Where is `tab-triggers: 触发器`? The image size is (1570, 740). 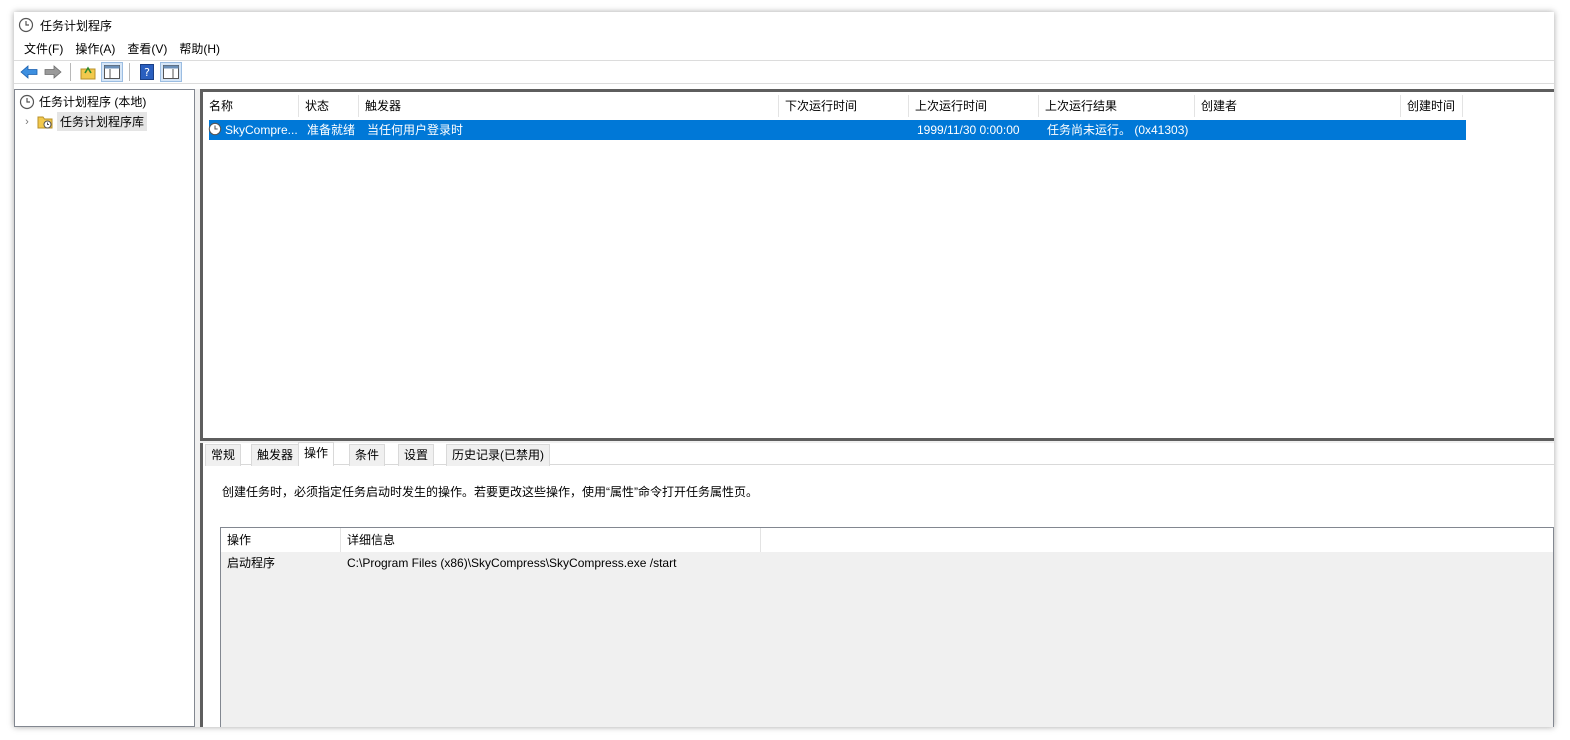 tab-triggers: 触发器 is located at coordinates (275, 455).